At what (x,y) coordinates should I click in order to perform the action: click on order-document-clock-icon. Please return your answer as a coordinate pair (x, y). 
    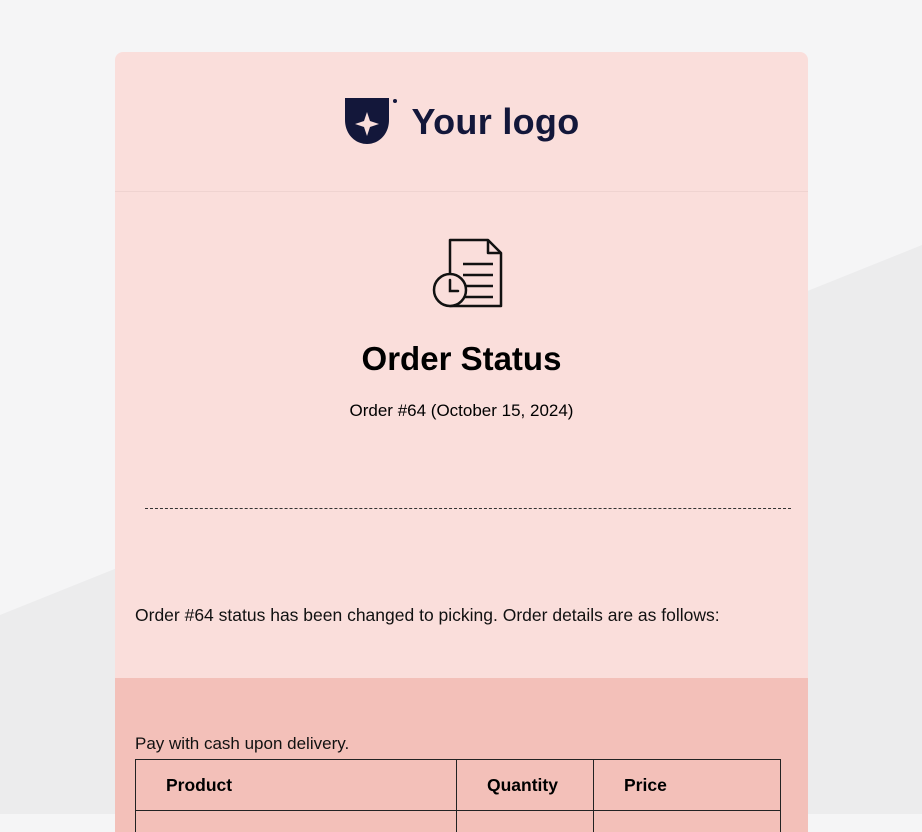
    Looking at the image, I should click on (467, 275).